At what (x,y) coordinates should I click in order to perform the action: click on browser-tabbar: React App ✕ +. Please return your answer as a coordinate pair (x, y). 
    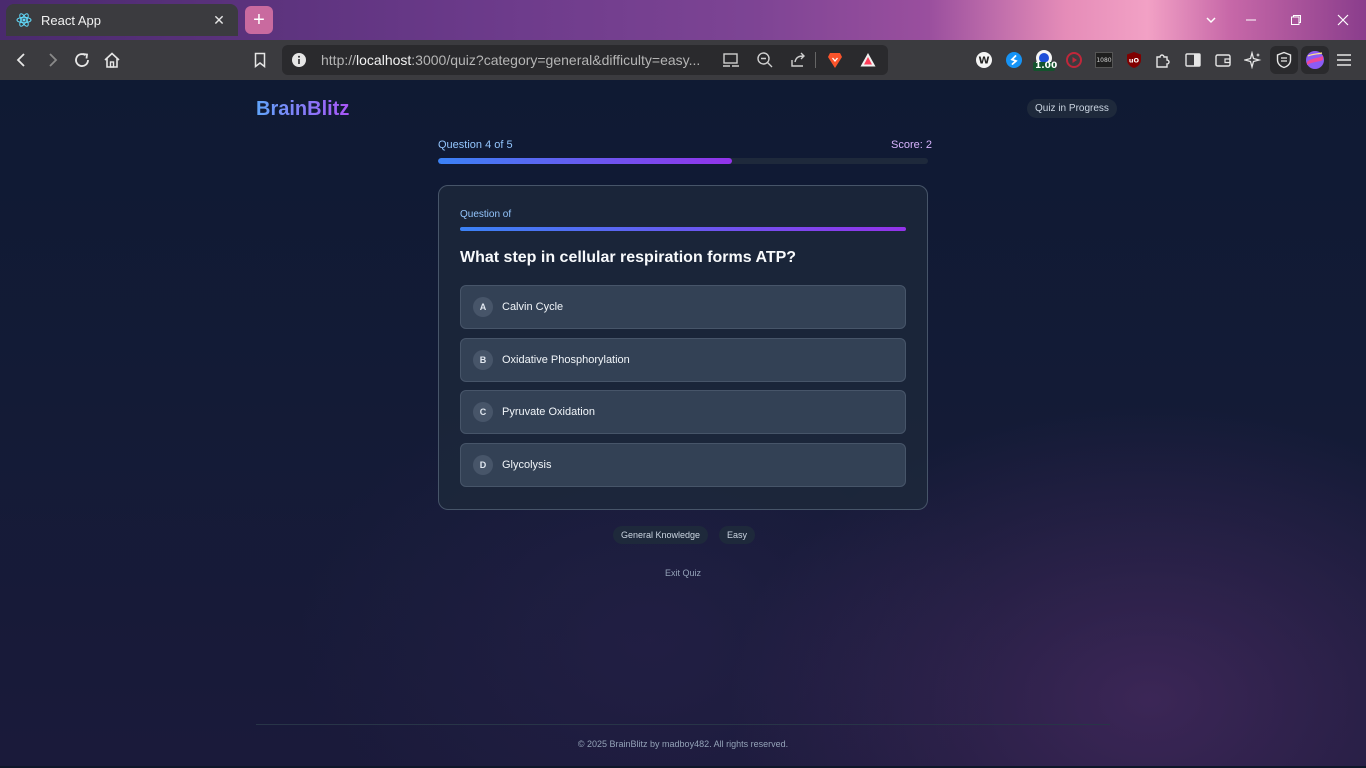
    Looking at the image, I should click on (683, 20).